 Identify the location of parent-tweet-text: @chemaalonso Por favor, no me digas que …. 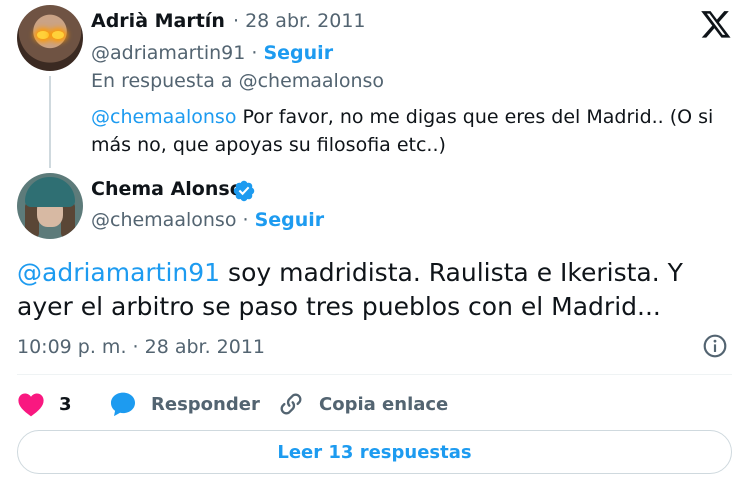
(411, 131).